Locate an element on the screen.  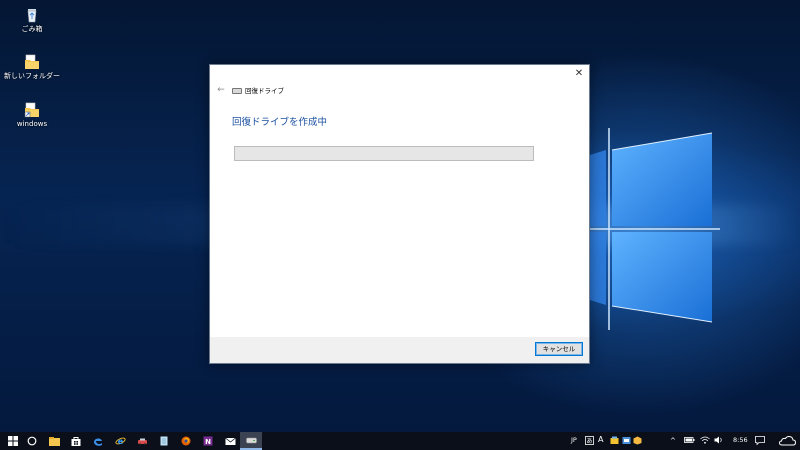
start-button is located at coordinates (13, 441).